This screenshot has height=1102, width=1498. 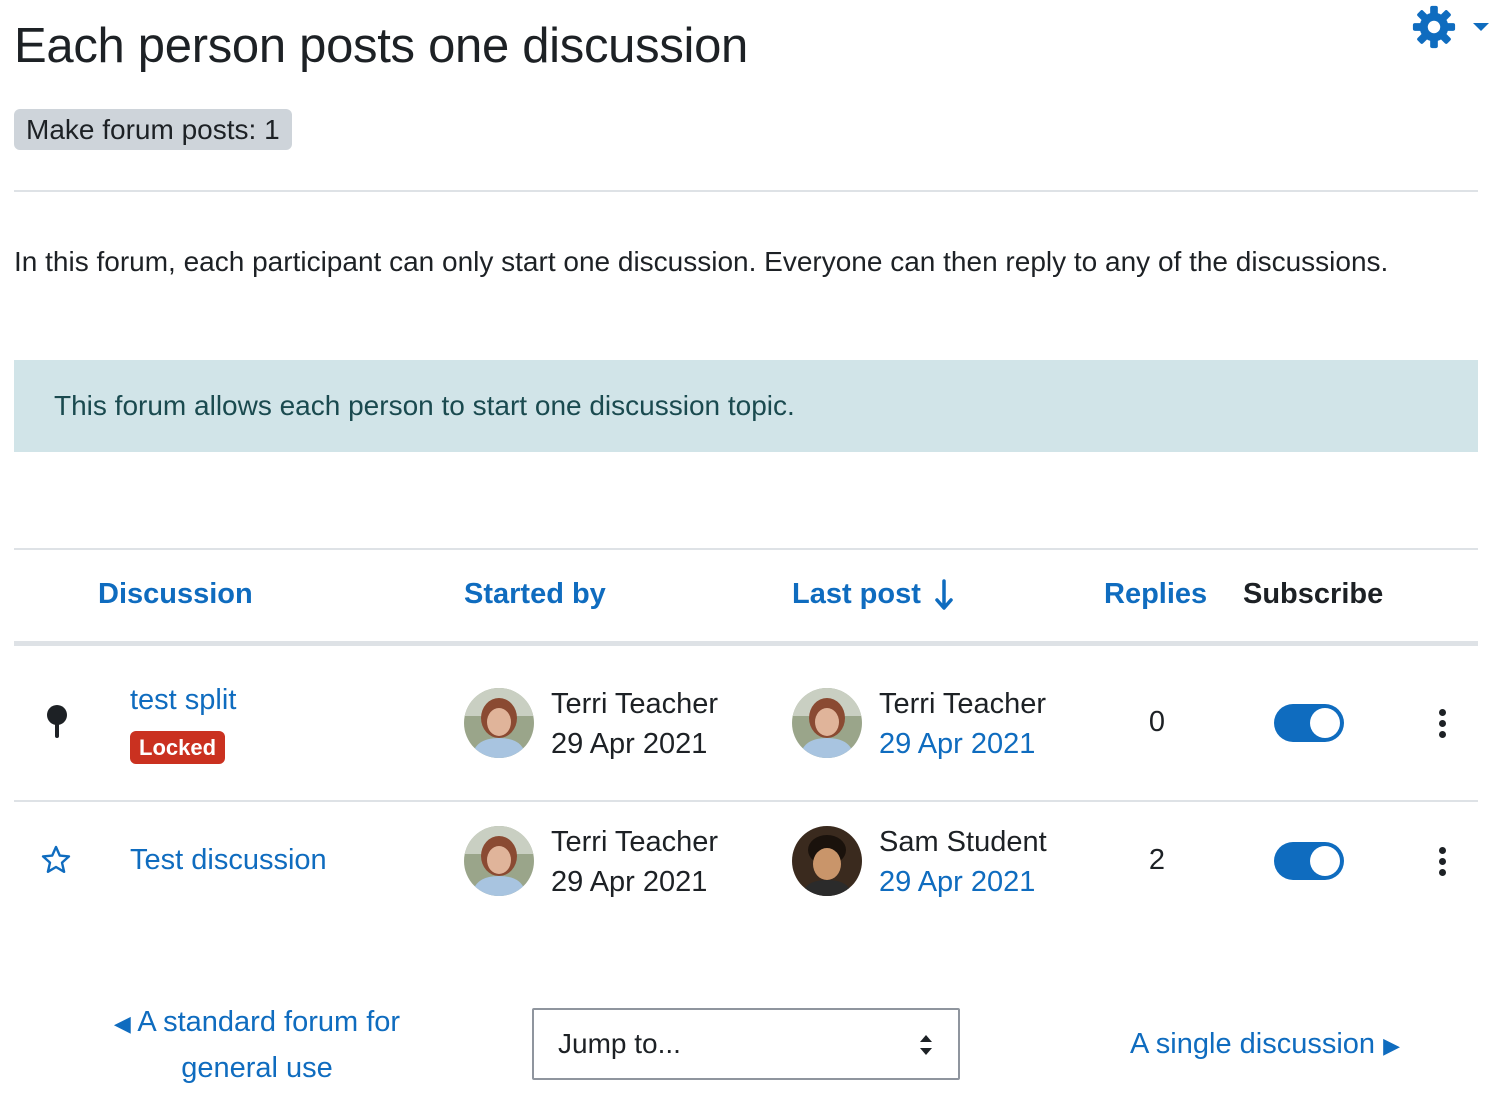 I want to click on divider, so click(x=746, y=191).